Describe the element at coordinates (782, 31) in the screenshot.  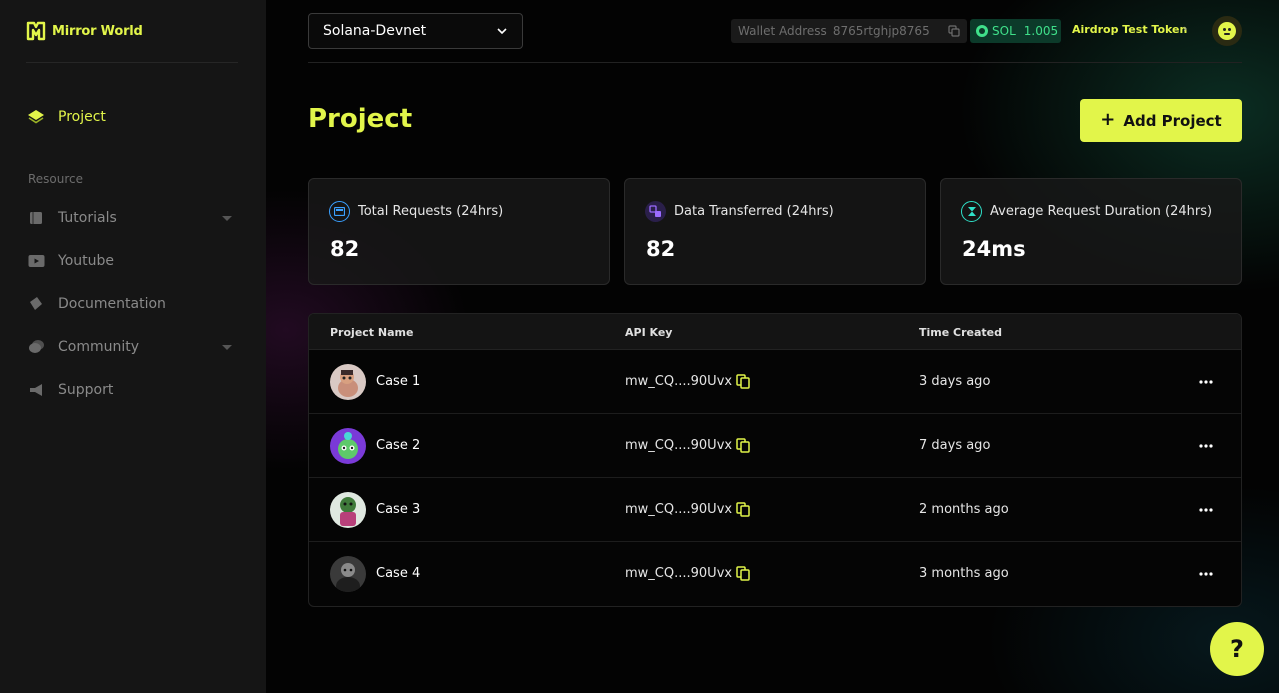
I see `wallet-label: Wallet Address` at that location.